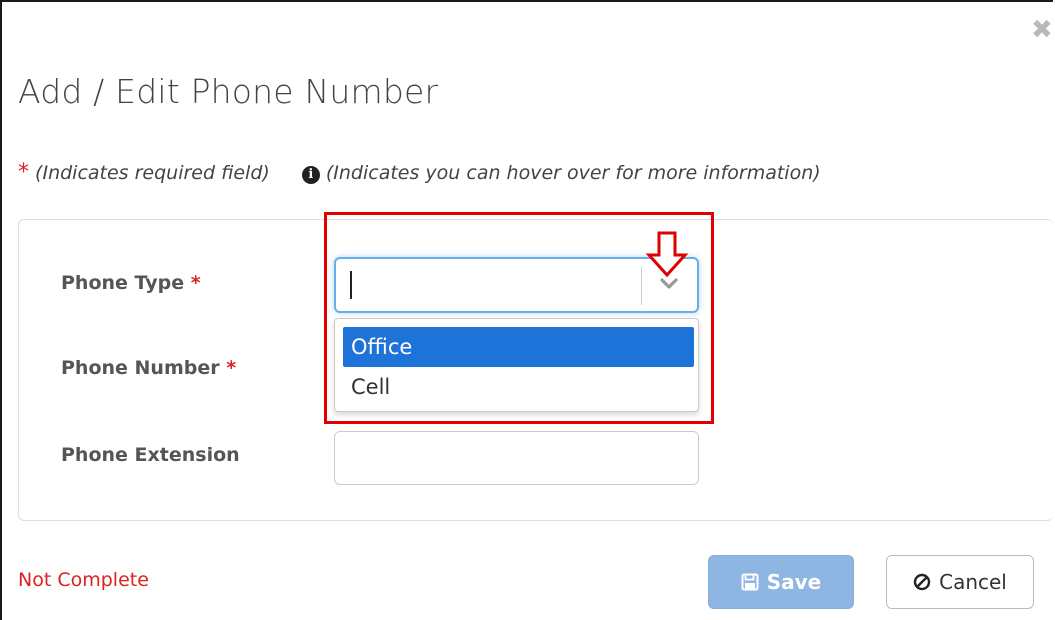 Image resolution: width=1055 pixels, height=620 pixels. I want to click on cancel-label: Cancel, so click(973, 582).